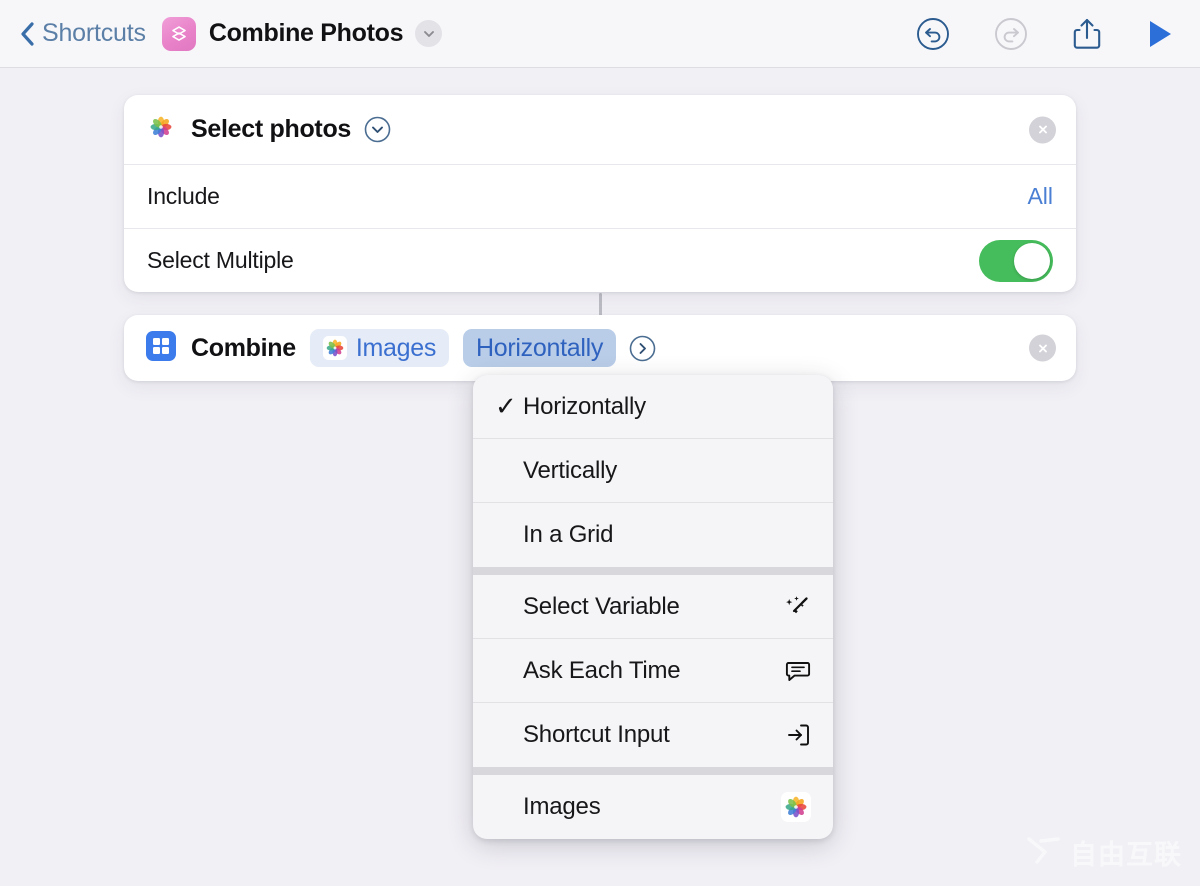 This screenshot has height=886, width=1200. What do you see at coordinates (570, 470) in the screenshot?
I see `menu-item-label: Vertically` at bounding box center [570, 470].